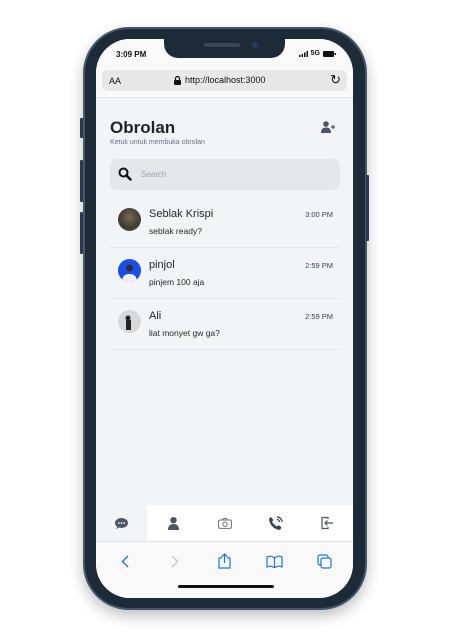 This screenshot has width=468, height=637. What do you see at coordinates (115, 81) in the screenshot?
I see `text-size-button: AA` at bounding box center [115, 81].